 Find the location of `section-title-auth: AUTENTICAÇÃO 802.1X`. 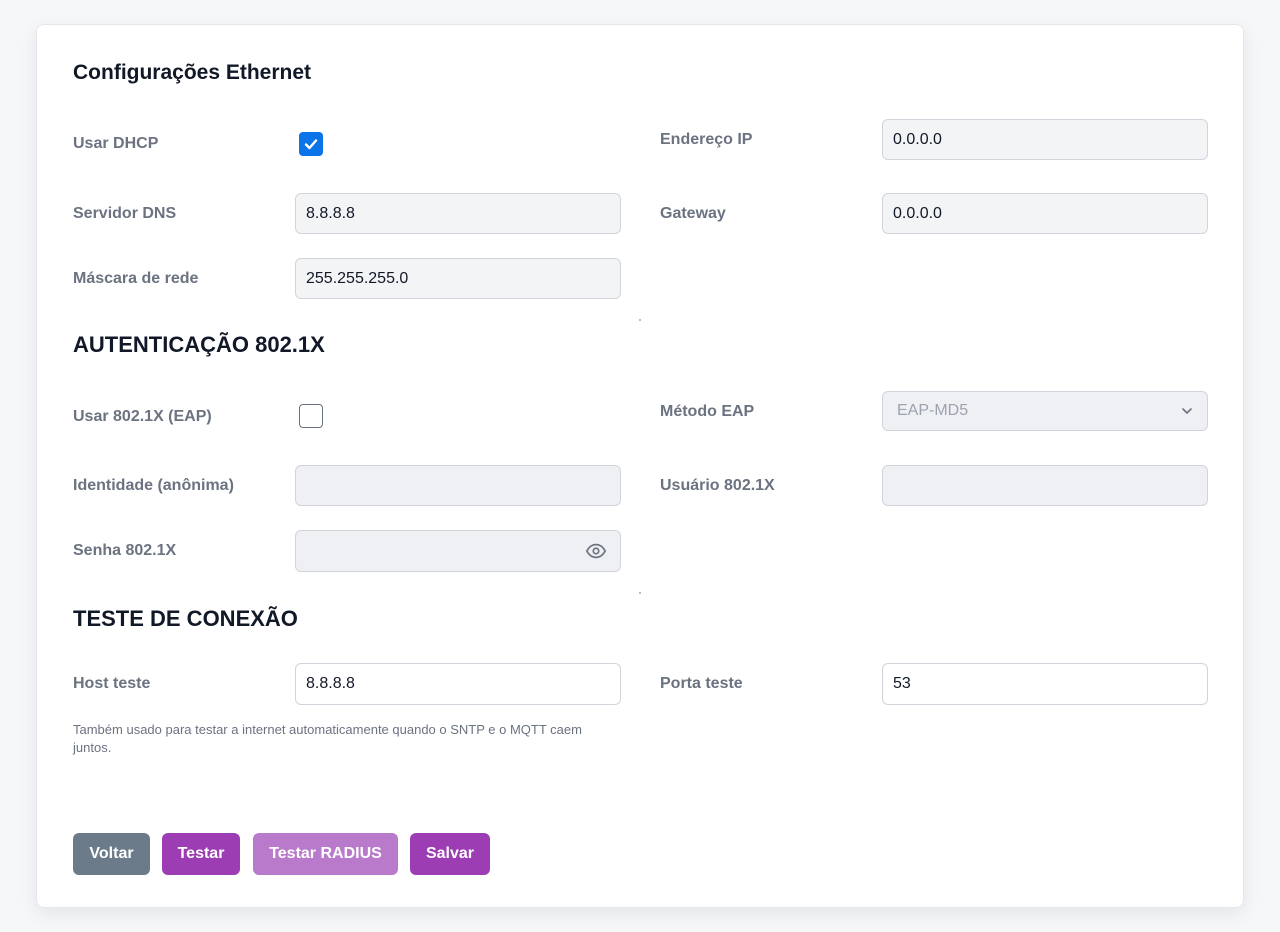

section-title-auth: AUTENTICAÇÃO 802.1X is located at coordinates (199, 344).